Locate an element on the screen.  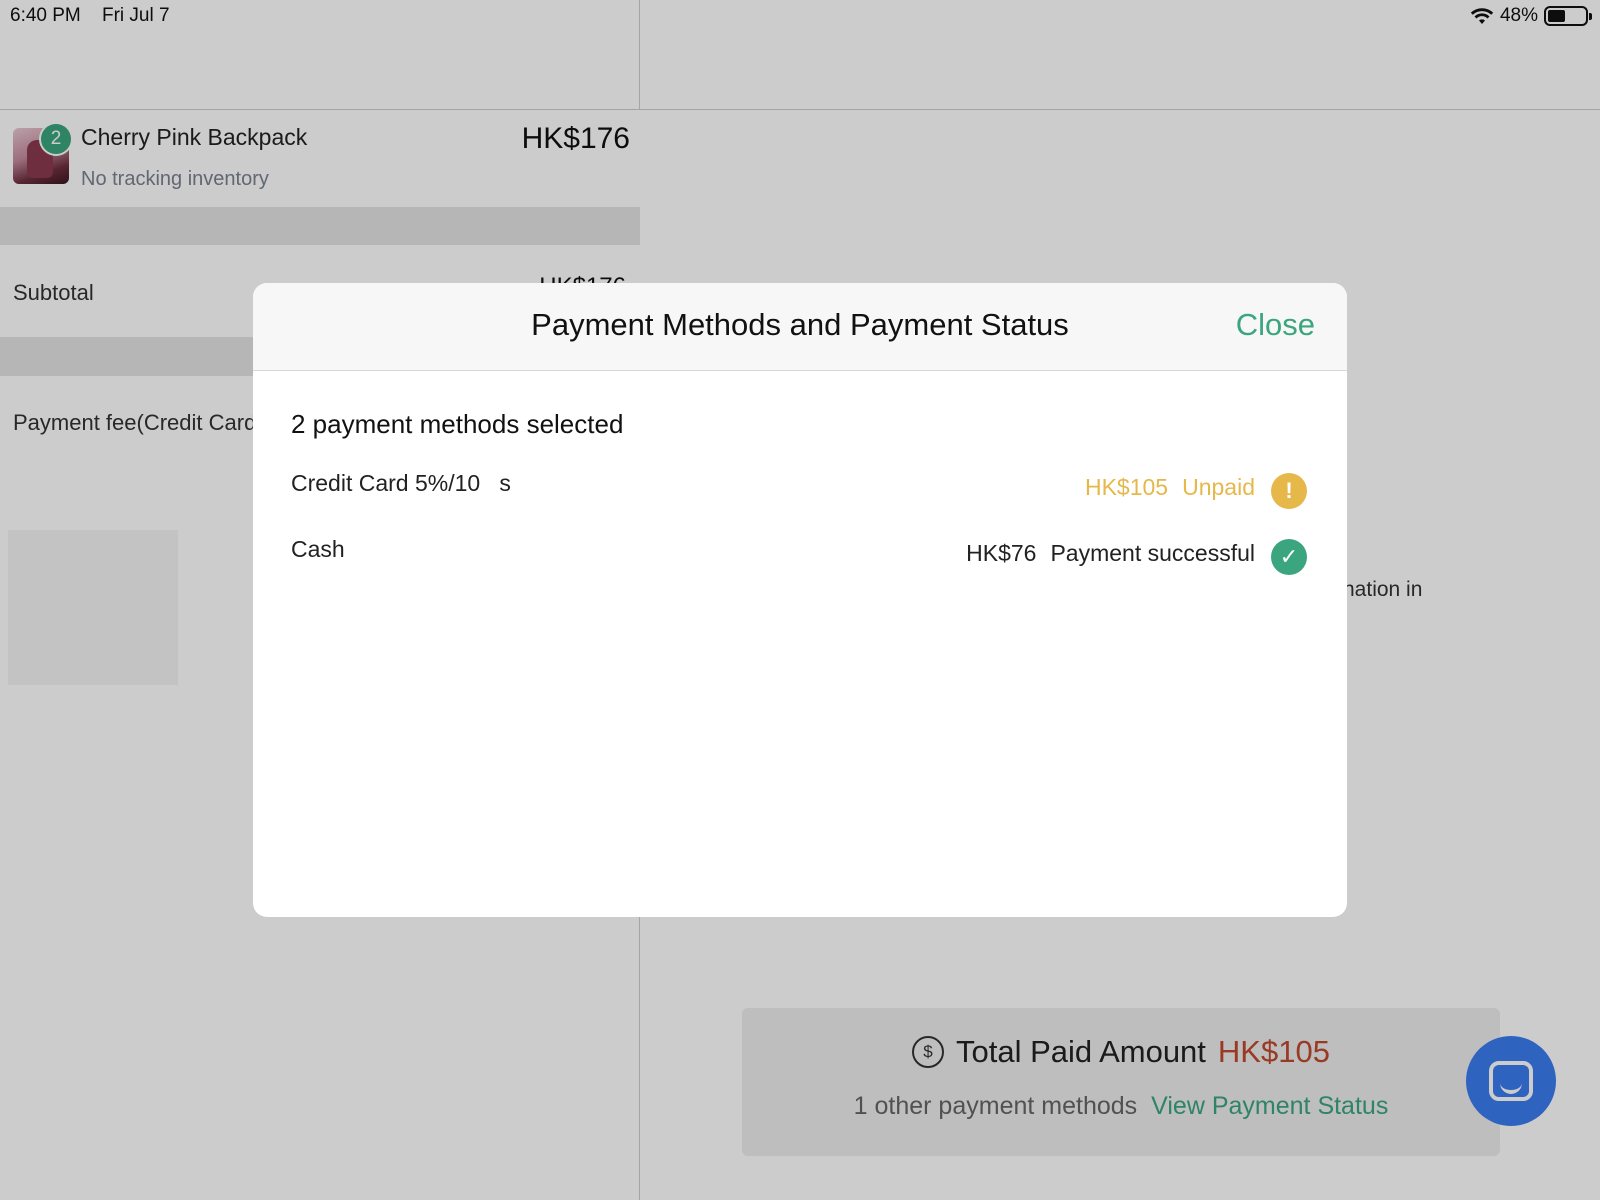
payment-method-row: Cash HK$76 Payment successful ✓ is located at coordinates (799, 553).